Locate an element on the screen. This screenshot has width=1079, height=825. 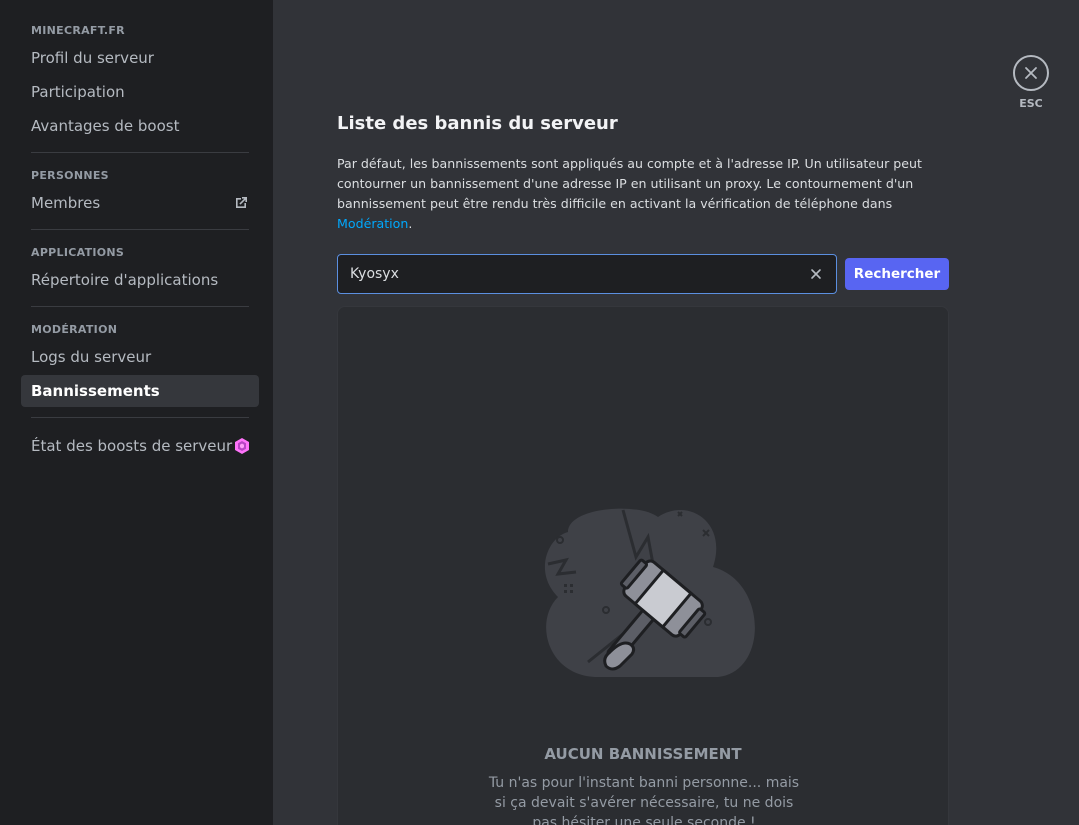
sidebar-item-boost-status: État des boosts de serveur is located at coordinates (140, 446).